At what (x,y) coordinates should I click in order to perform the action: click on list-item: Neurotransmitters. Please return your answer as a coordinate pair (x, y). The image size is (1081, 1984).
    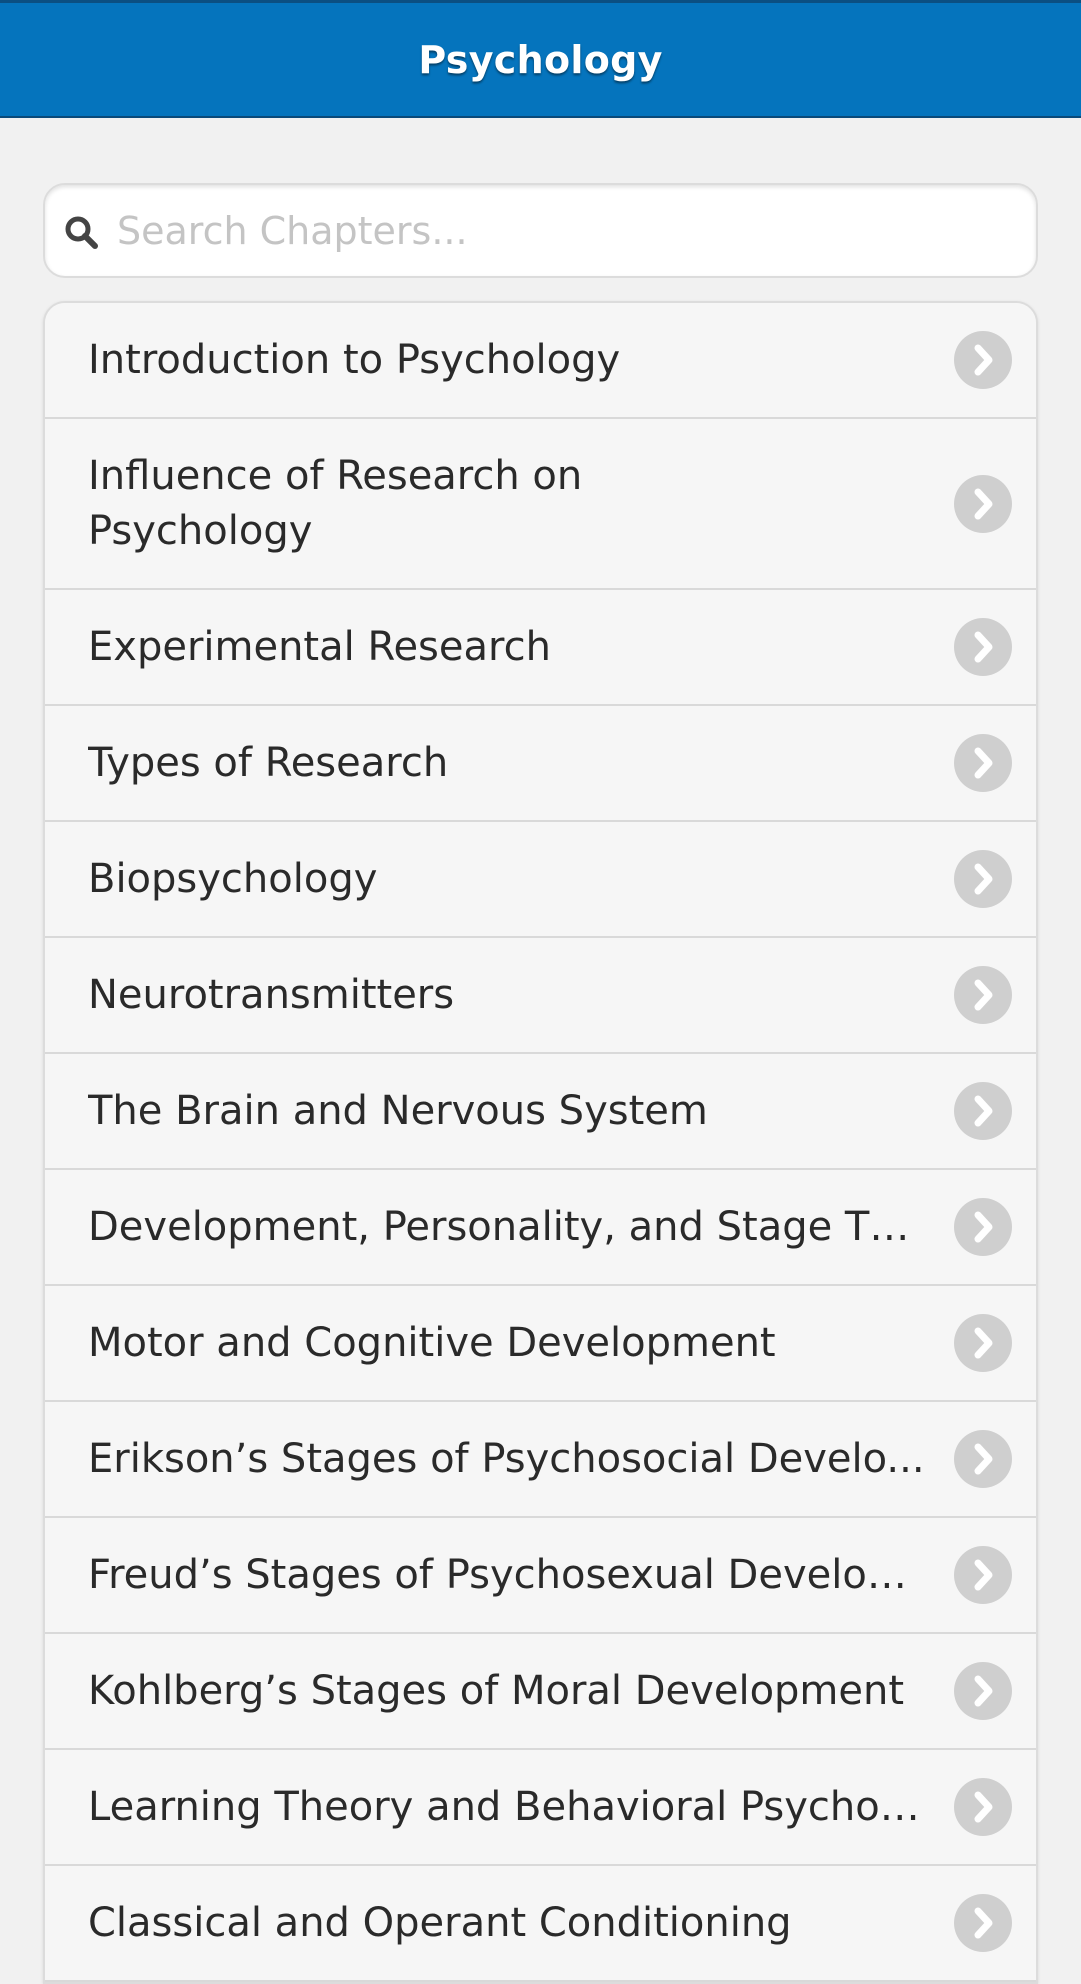
    Looking at the image, I should click on (540, 996).